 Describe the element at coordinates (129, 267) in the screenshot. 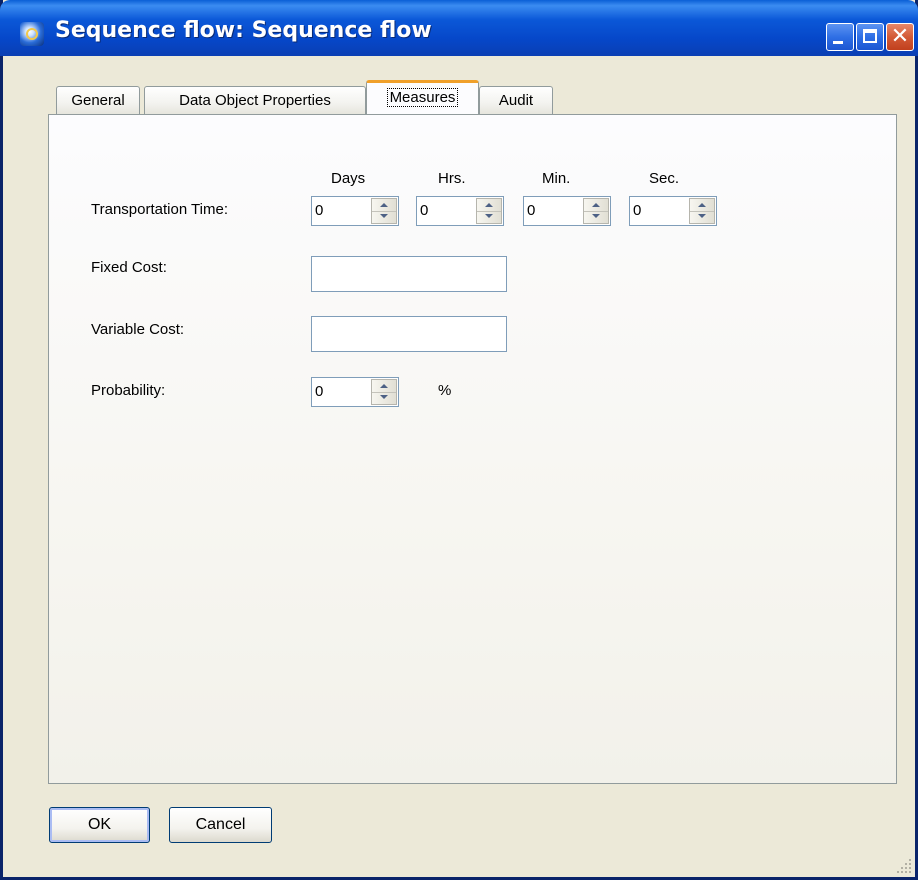

I see `fixed-cost-label: Fixed Cost:` at that location.